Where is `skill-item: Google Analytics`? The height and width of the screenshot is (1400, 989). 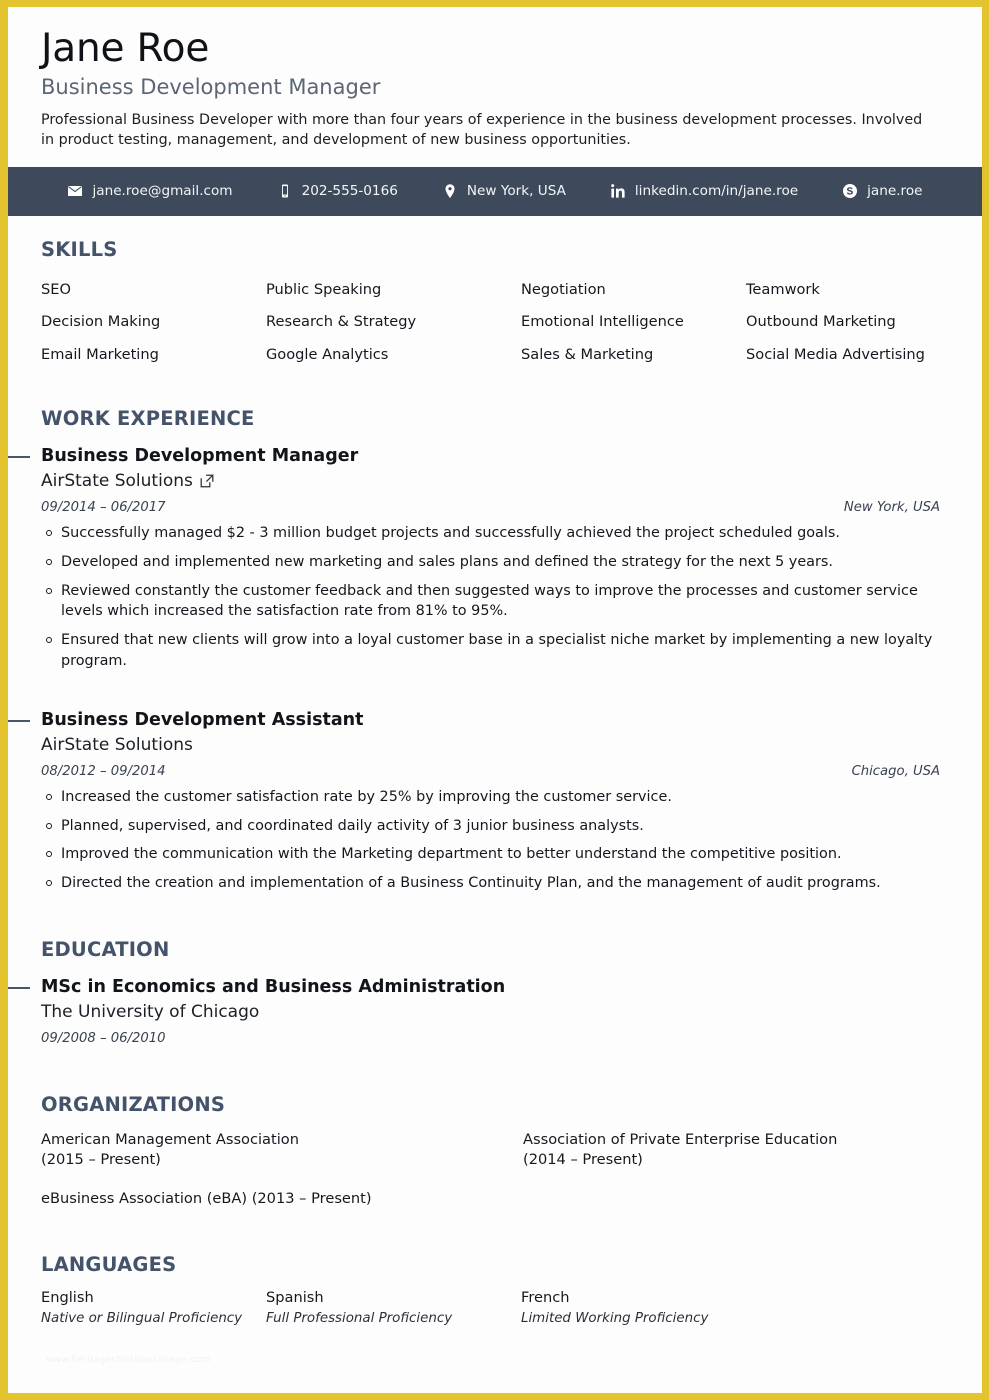 skill-item: Google Analytics is located at coordinates (327, 355).